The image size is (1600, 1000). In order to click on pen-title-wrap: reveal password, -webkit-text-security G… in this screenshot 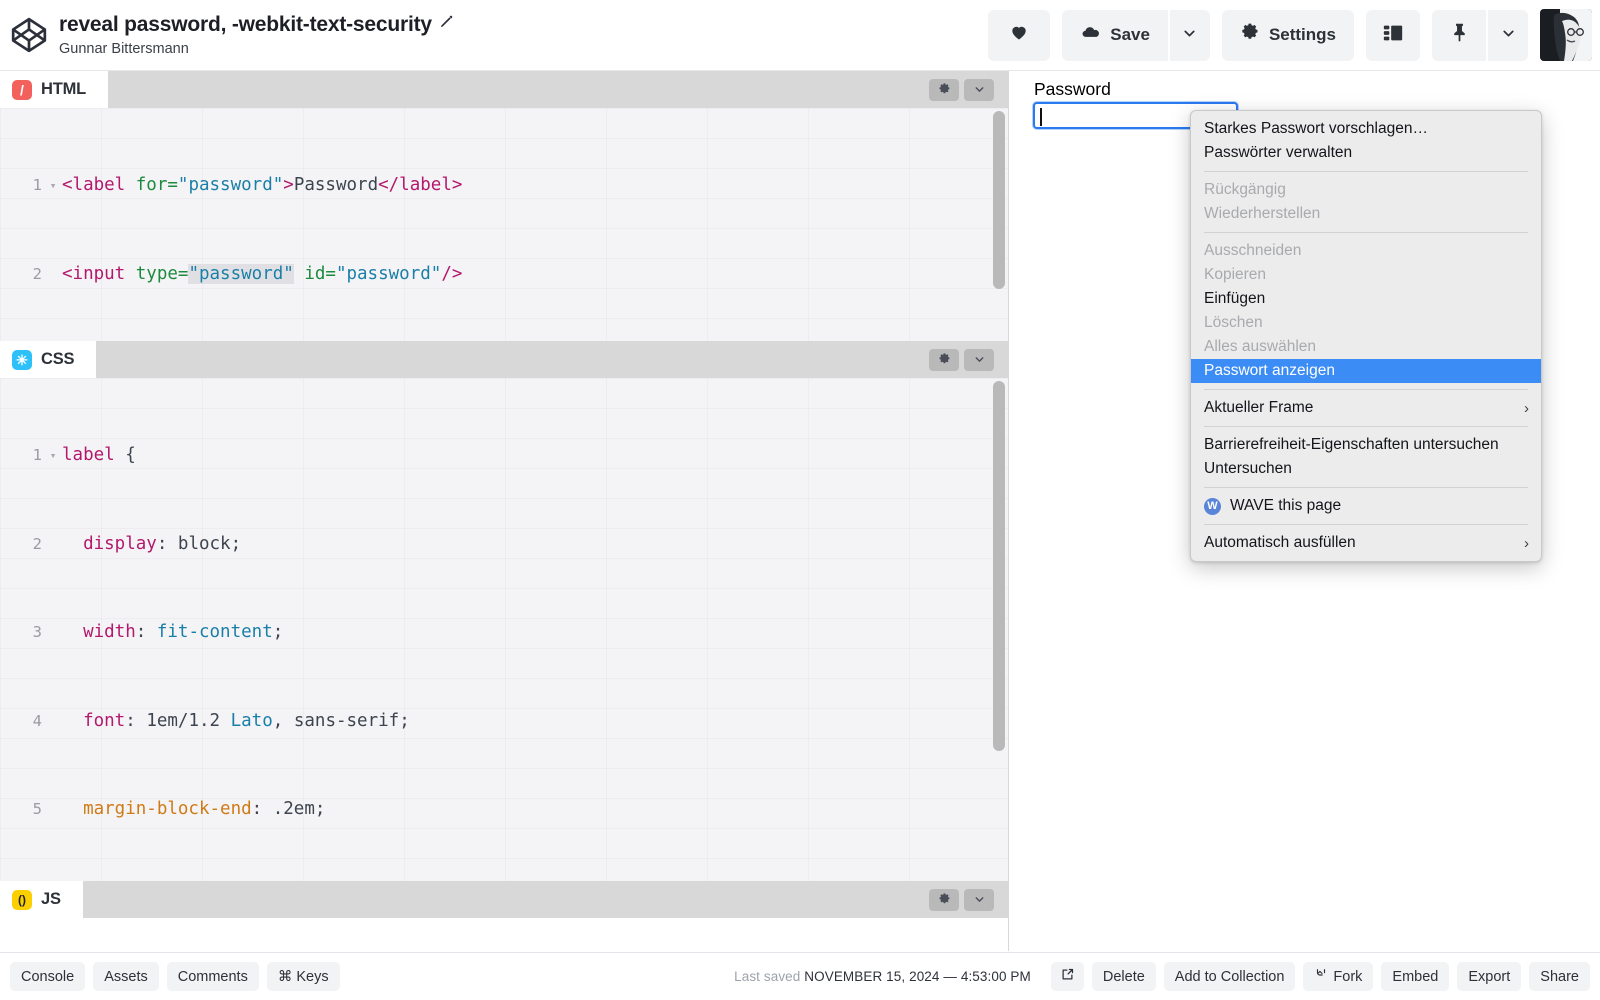, I will do `click(256, 35)`.